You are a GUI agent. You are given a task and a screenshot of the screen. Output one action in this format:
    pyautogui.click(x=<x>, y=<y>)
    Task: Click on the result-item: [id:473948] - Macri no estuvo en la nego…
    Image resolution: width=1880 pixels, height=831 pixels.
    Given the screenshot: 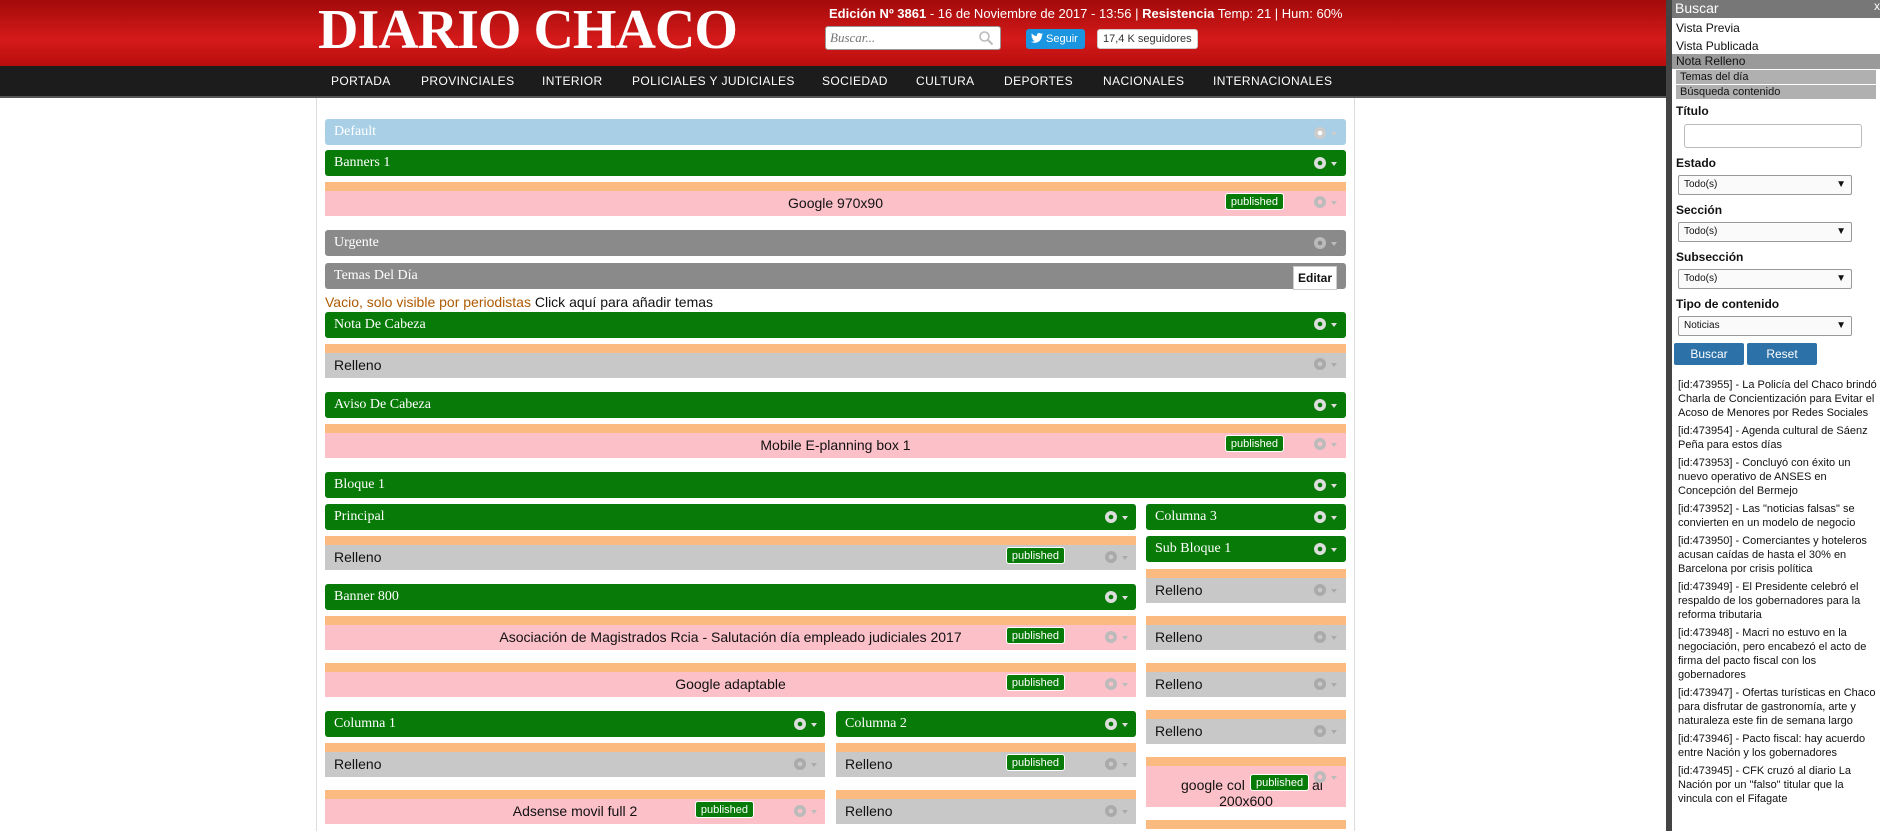 What is the action you would take?
    pyautogui.click(x=1778, y=654)
    